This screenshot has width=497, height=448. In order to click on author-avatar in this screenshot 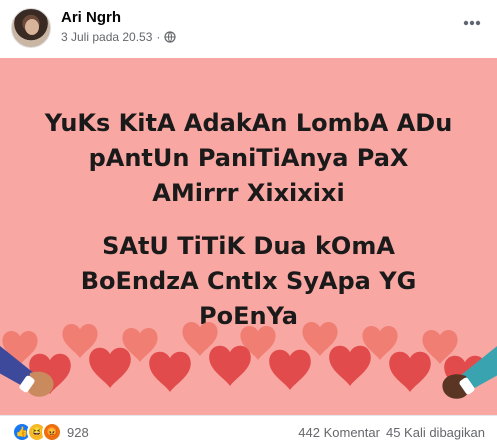, I will do `click(31, 28)`.